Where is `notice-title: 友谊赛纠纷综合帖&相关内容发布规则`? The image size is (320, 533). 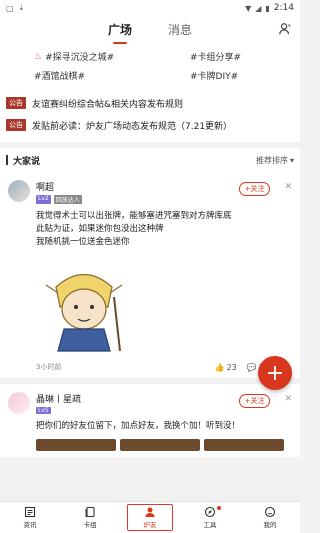 notice-title: 友谊赛纠纷综合帖&相关内容发布规则 is located at coordinates (108, 104).